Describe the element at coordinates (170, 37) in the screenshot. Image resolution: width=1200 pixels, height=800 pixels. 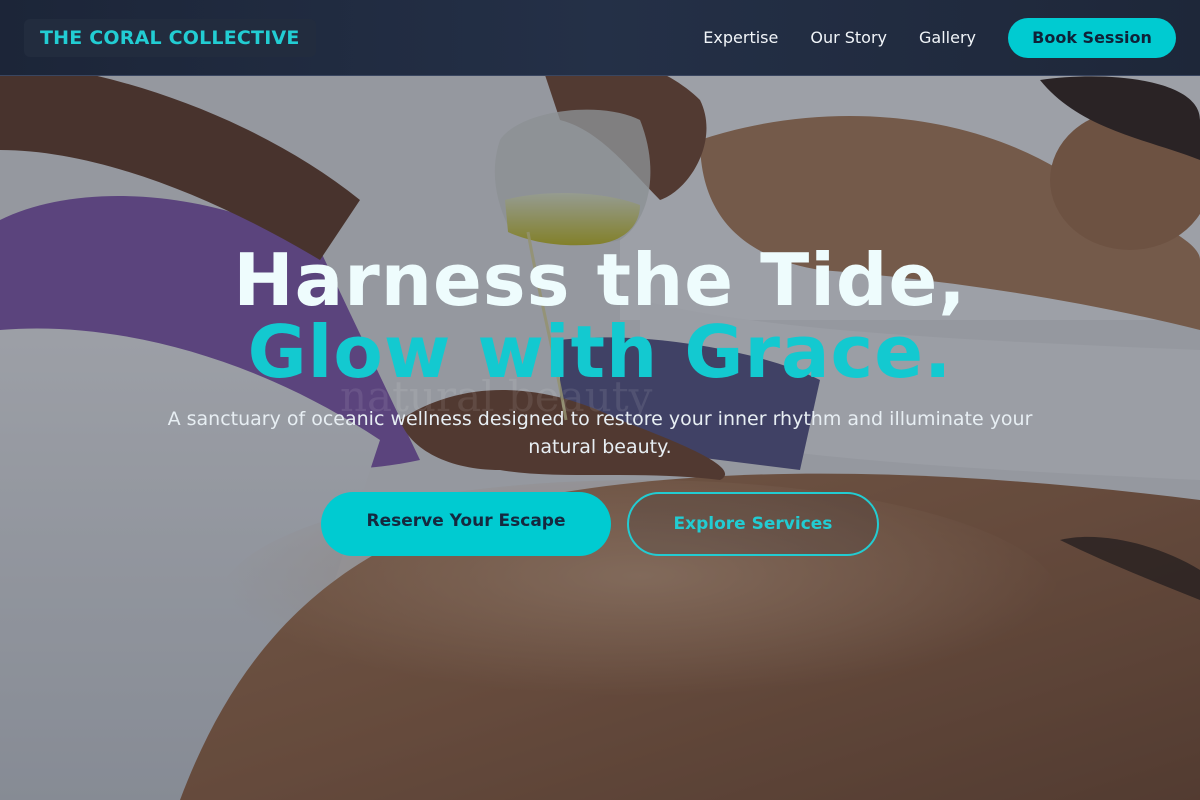
I see `brand-logo: THE CORAL COLLECTIVE` at that location.